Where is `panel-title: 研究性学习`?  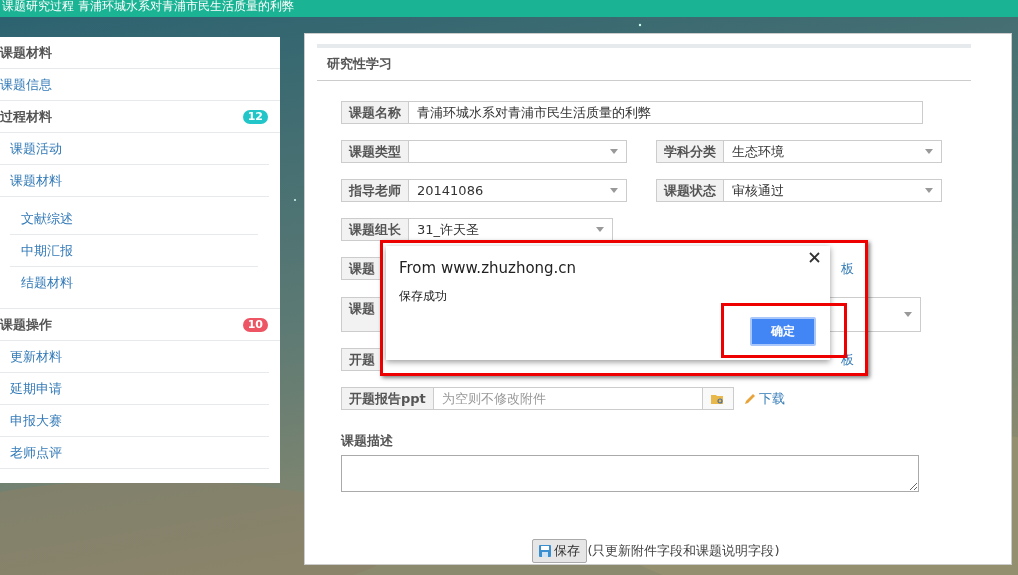 panel-title: 研究性学习 is located at coordinates (359, 63).